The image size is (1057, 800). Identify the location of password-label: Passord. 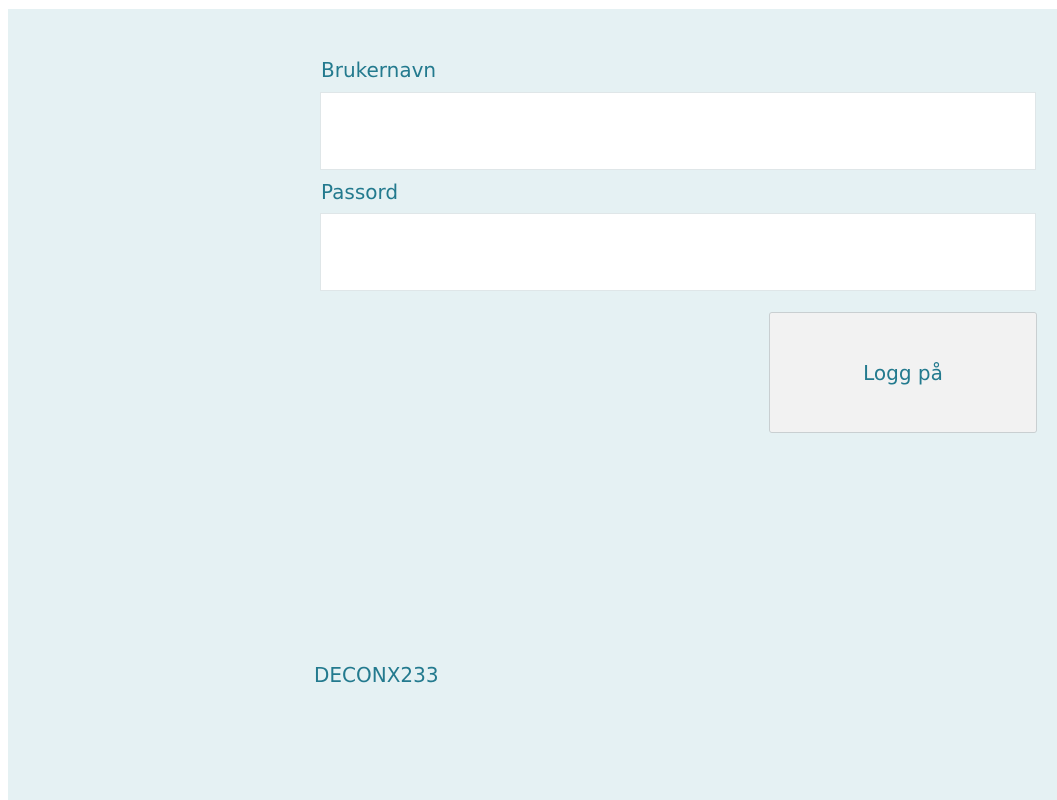
(360, 192).